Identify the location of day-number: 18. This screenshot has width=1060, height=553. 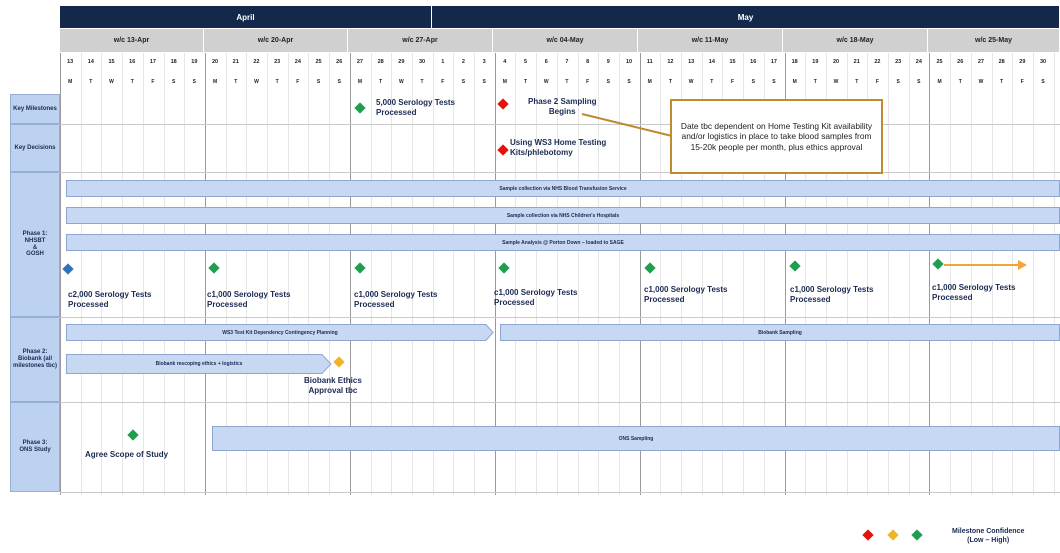
(794, 62).